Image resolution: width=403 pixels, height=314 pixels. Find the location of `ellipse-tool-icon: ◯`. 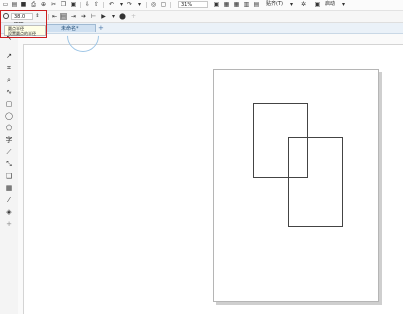

ellipse-tool-icon: ◯ is located at coordinates (9, 116).